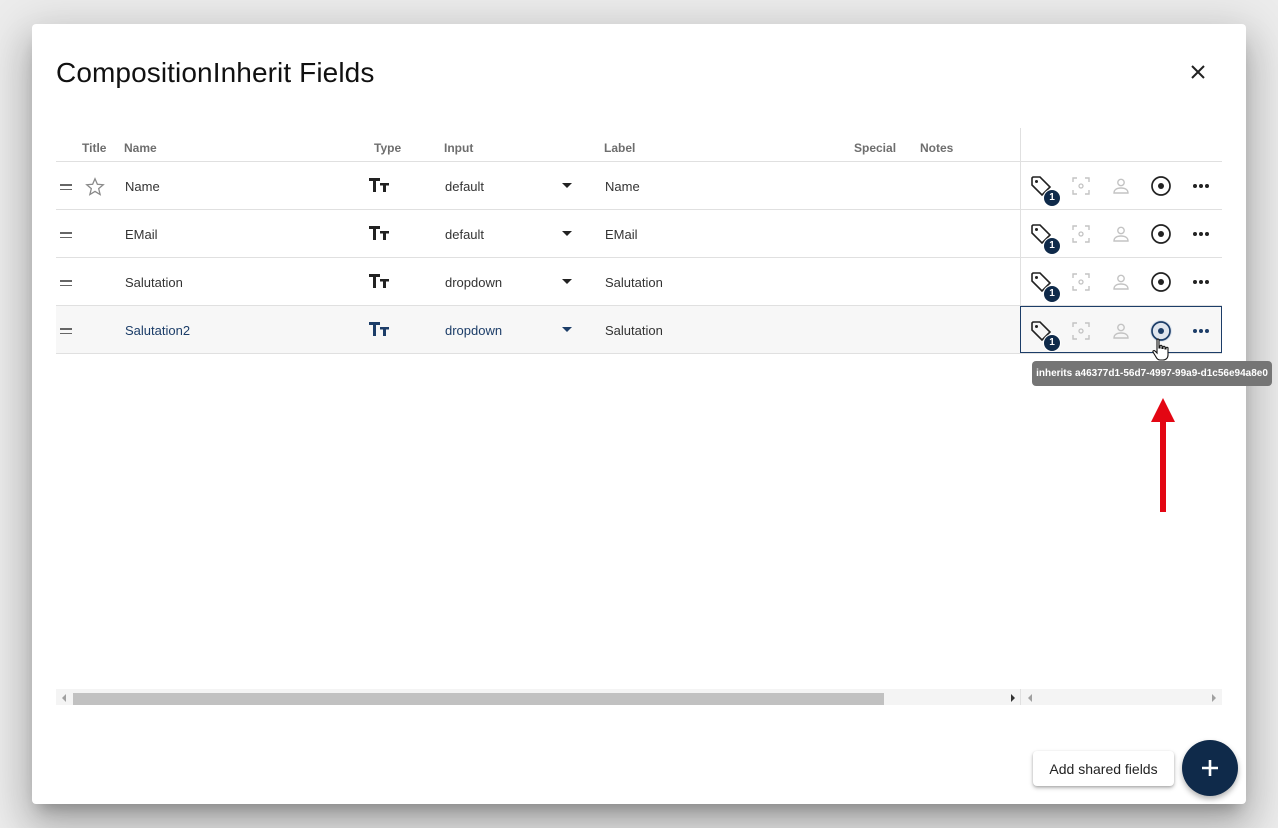 Image resolution: width=1278 pixels, height=828 pixels. Describe the element at coordinates (1103, 768) in the screenshot. I see `add-shared-fields-button: Add shared fields` at that location.